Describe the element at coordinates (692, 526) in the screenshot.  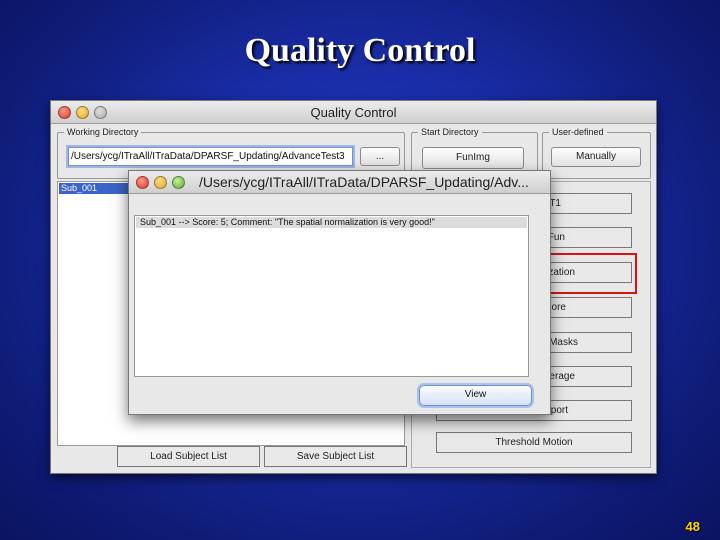
I see `page-number: 48` at that location.